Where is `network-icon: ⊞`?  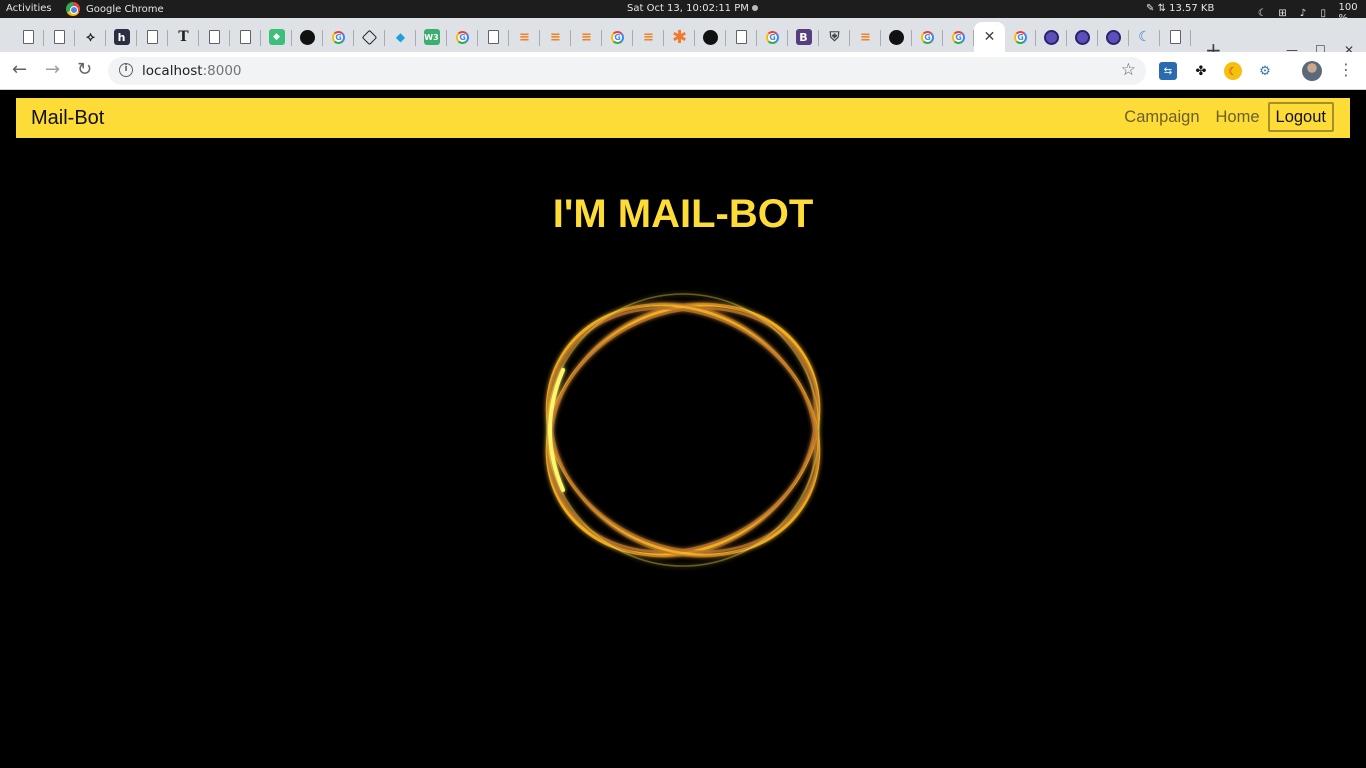
network-icon: ⊞ is located at coordinates (1282, 13).